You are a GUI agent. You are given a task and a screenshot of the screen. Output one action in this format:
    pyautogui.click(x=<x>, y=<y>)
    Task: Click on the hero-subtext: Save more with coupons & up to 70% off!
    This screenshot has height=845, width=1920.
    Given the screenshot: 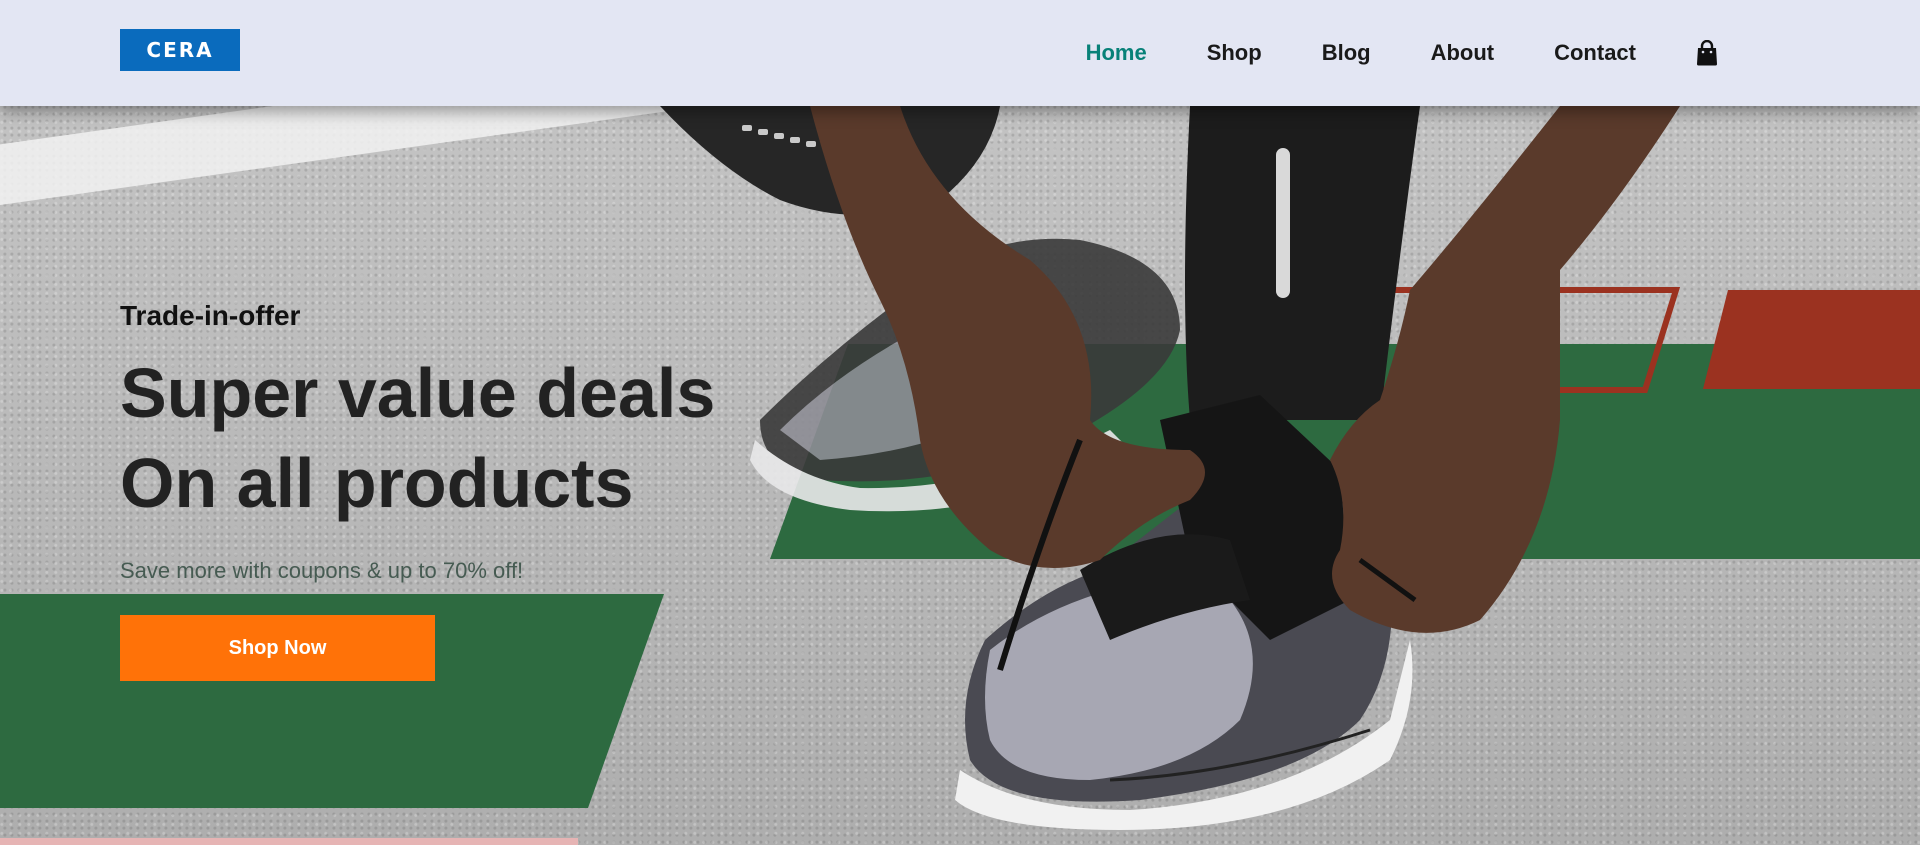 What is the action you would take?
    pyautogui.click(x=322, y=570)
    